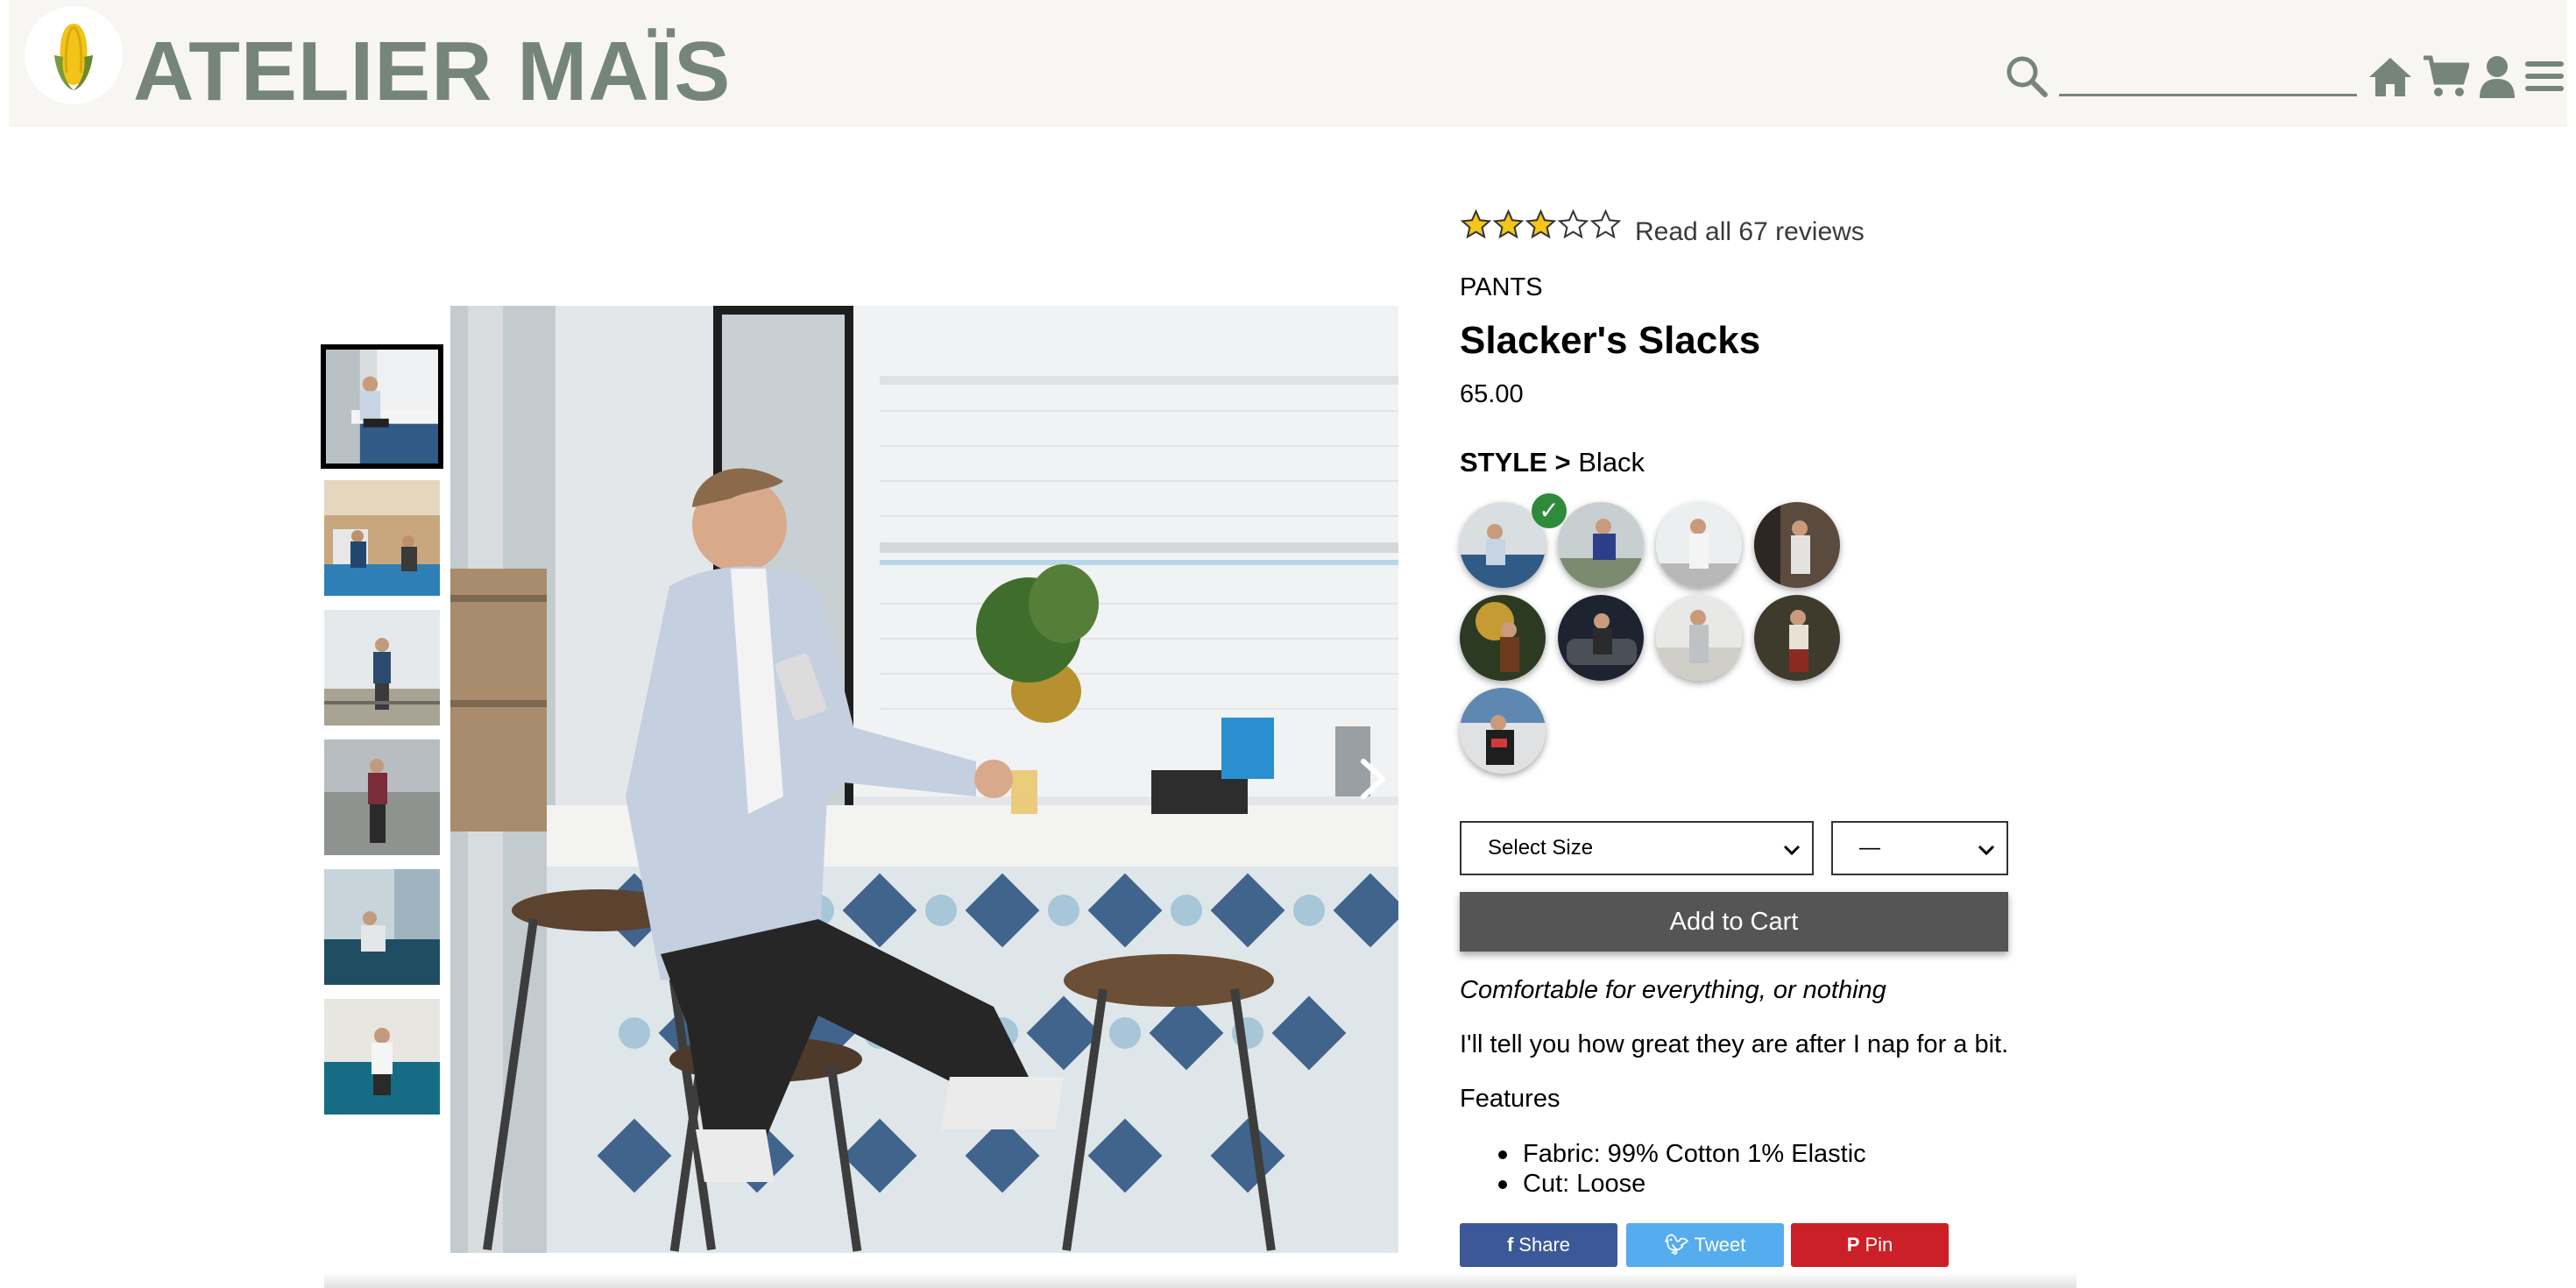 The width and height of the screenshot is (2576, 1288). I want to click on features-heading: Features, so click(1510, 1099).